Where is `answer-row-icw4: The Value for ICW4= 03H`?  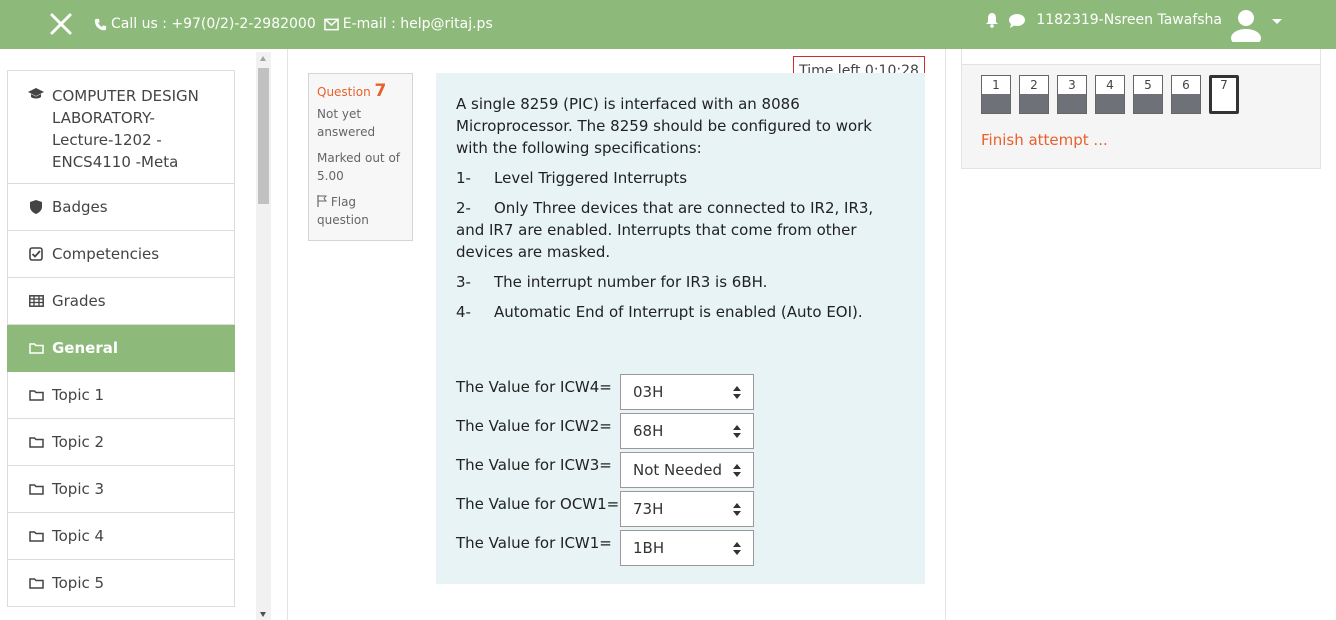
answer-row-icw4: The Value for ICW4= 03H is located at coordinates (605, 392).